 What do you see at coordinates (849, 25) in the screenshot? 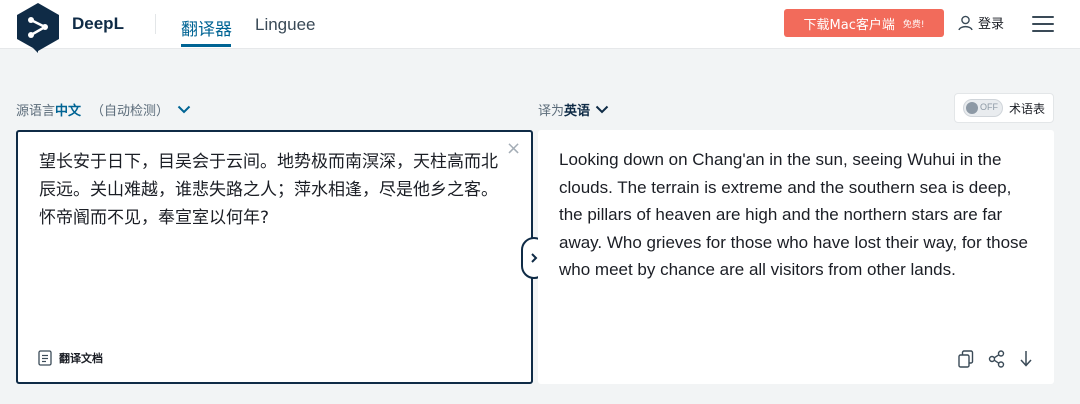
I see `download-button-label: 下载Mac客户端` at bounding box center [849, 25].